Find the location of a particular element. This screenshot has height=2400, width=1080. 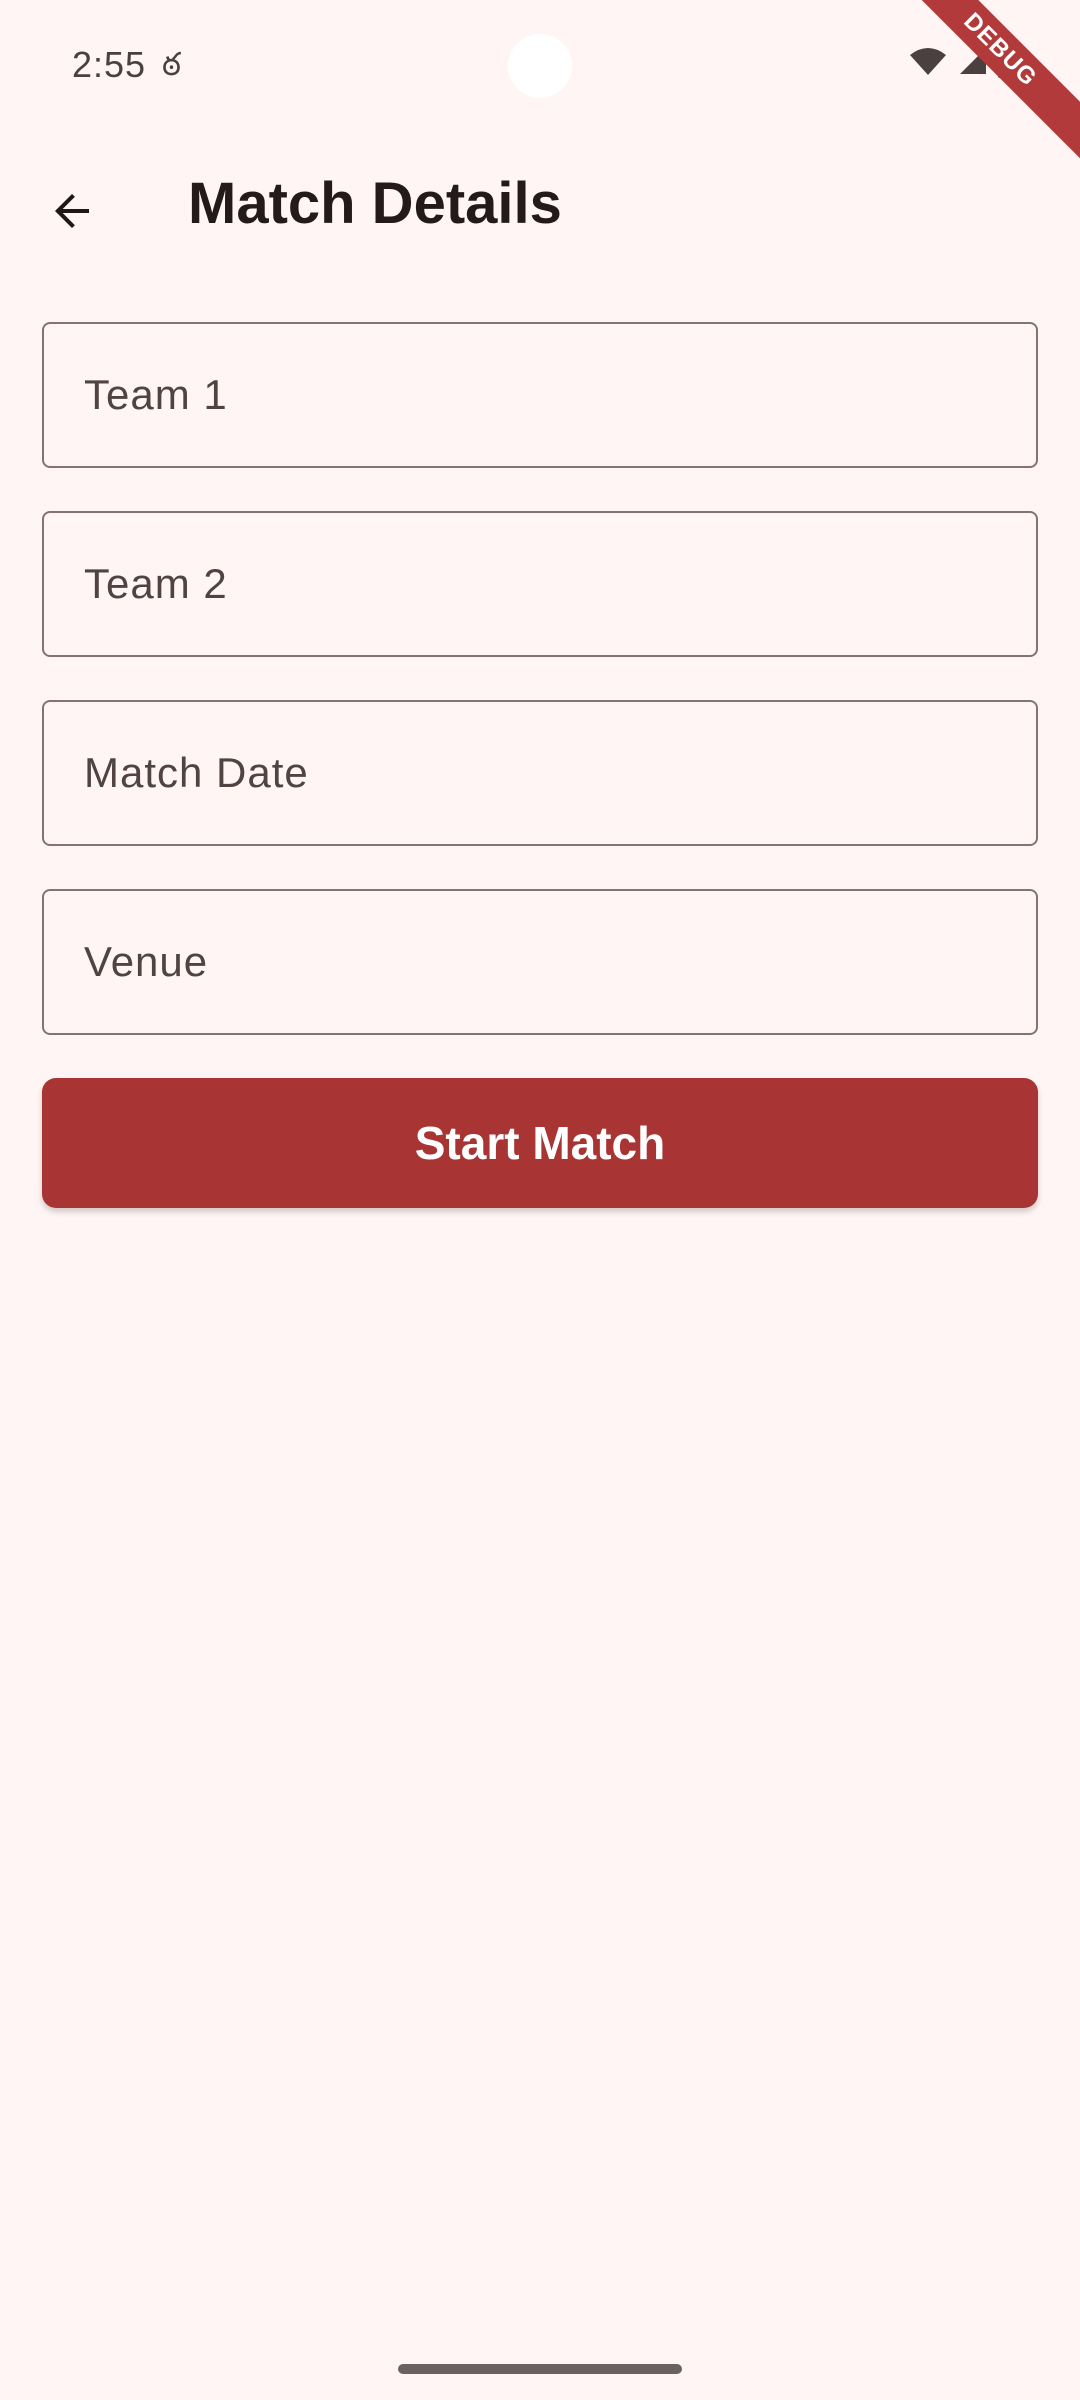

team-1-label: Team 1 is located at coordinates (156, 394).